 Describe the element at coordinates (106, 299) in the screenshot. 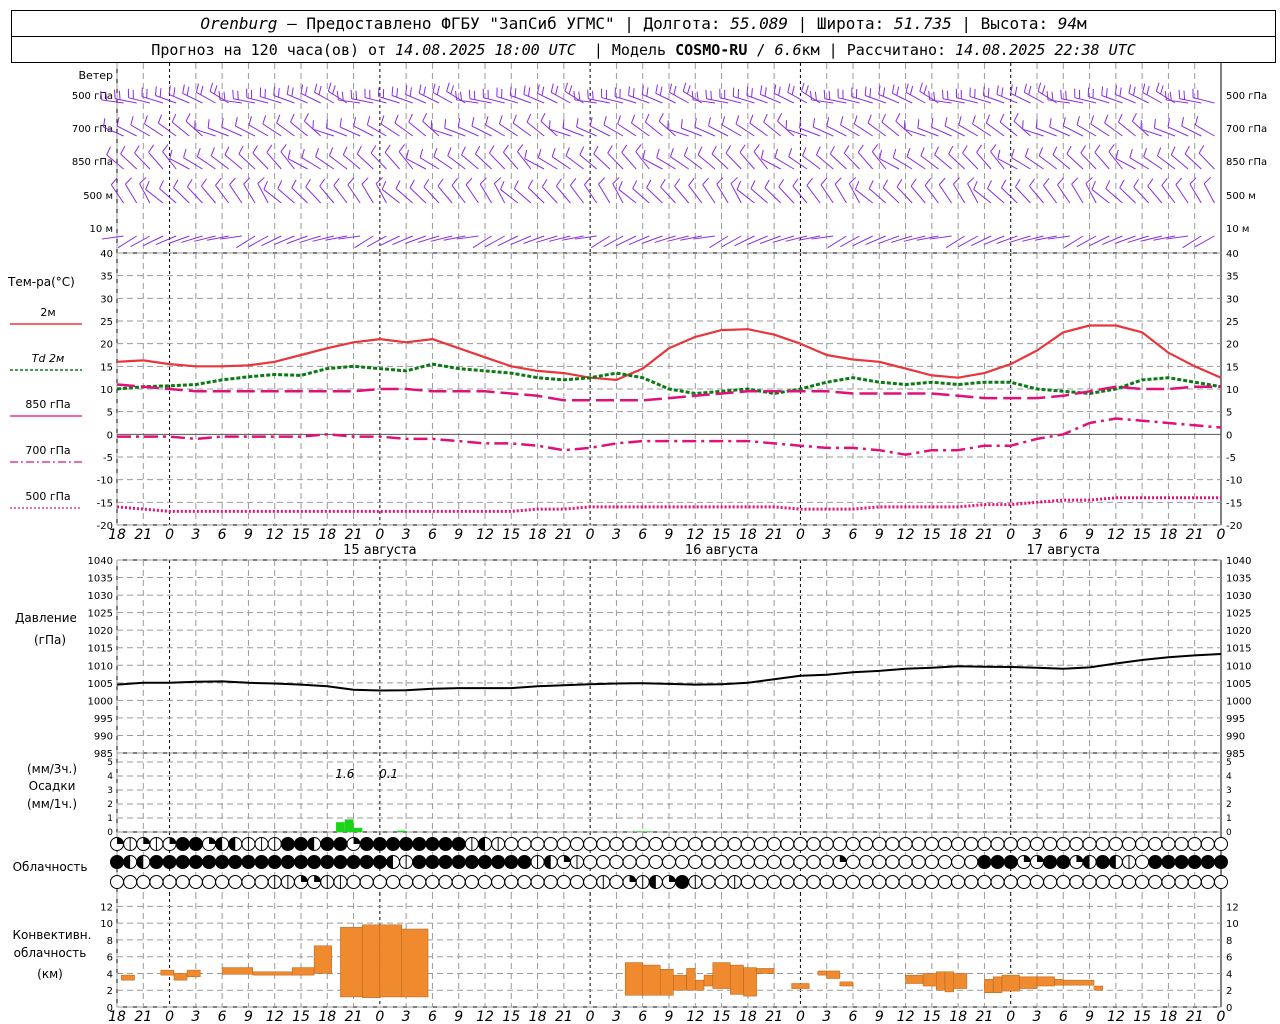

I see `temp-ytick-left: 30` at that location.